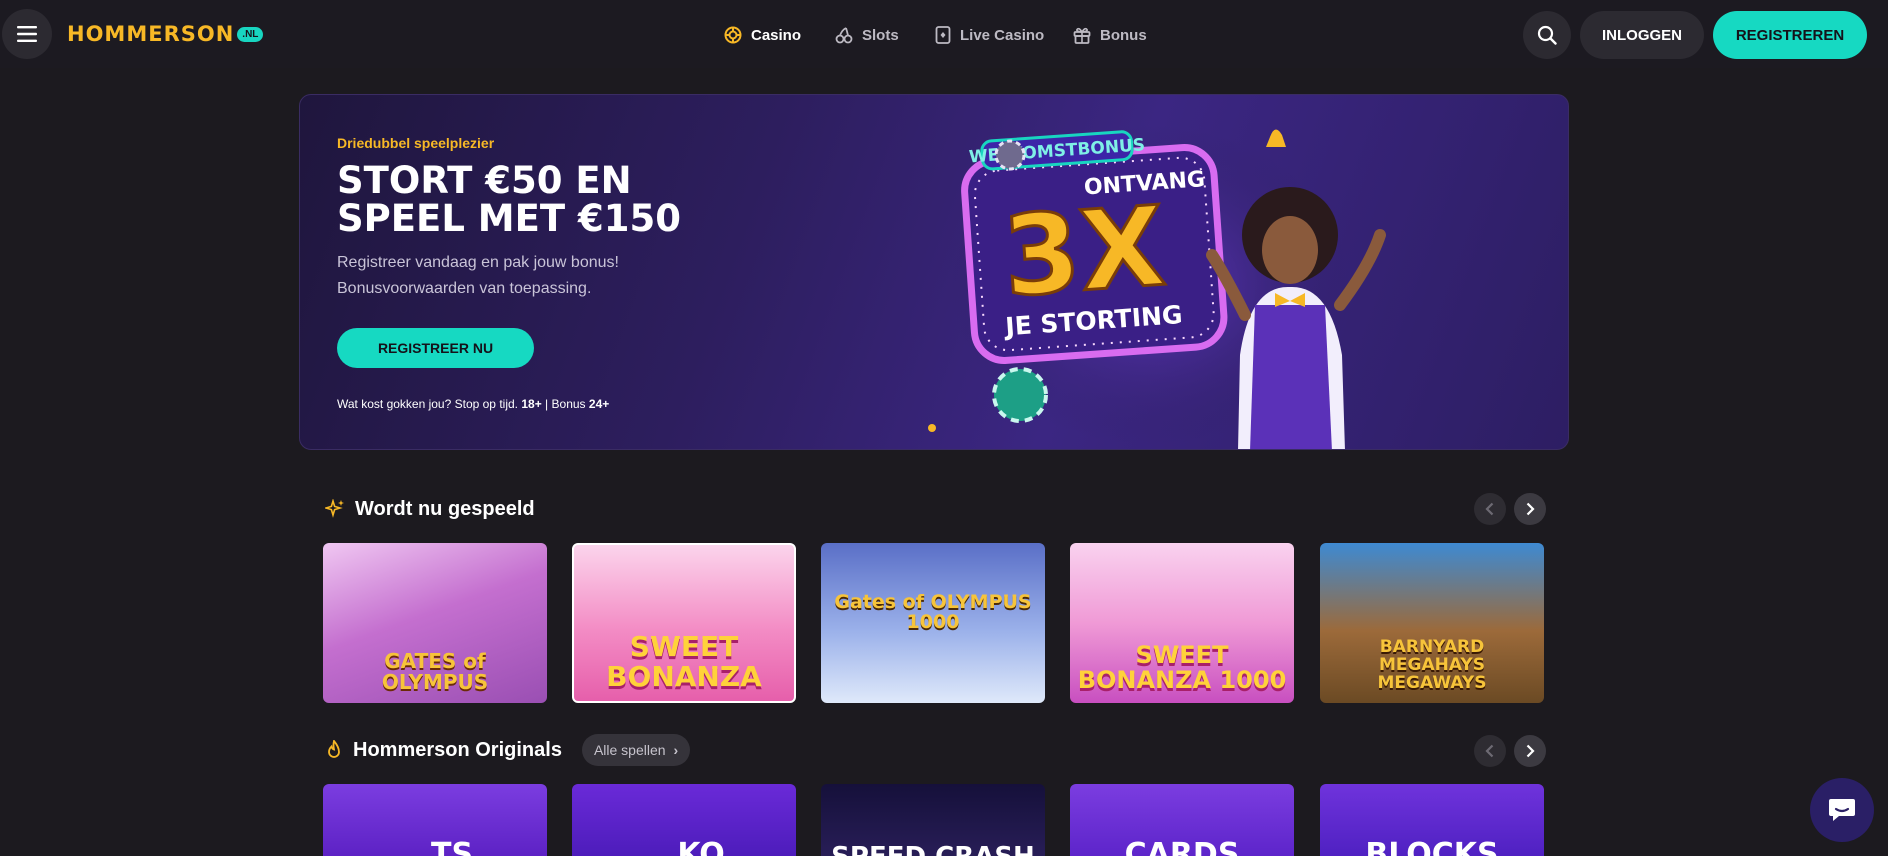 The image size is (1888, 856). I want to click on hero-subtitle-line2: Bonusvoorwaarden van toepassing., so click(464, 288).